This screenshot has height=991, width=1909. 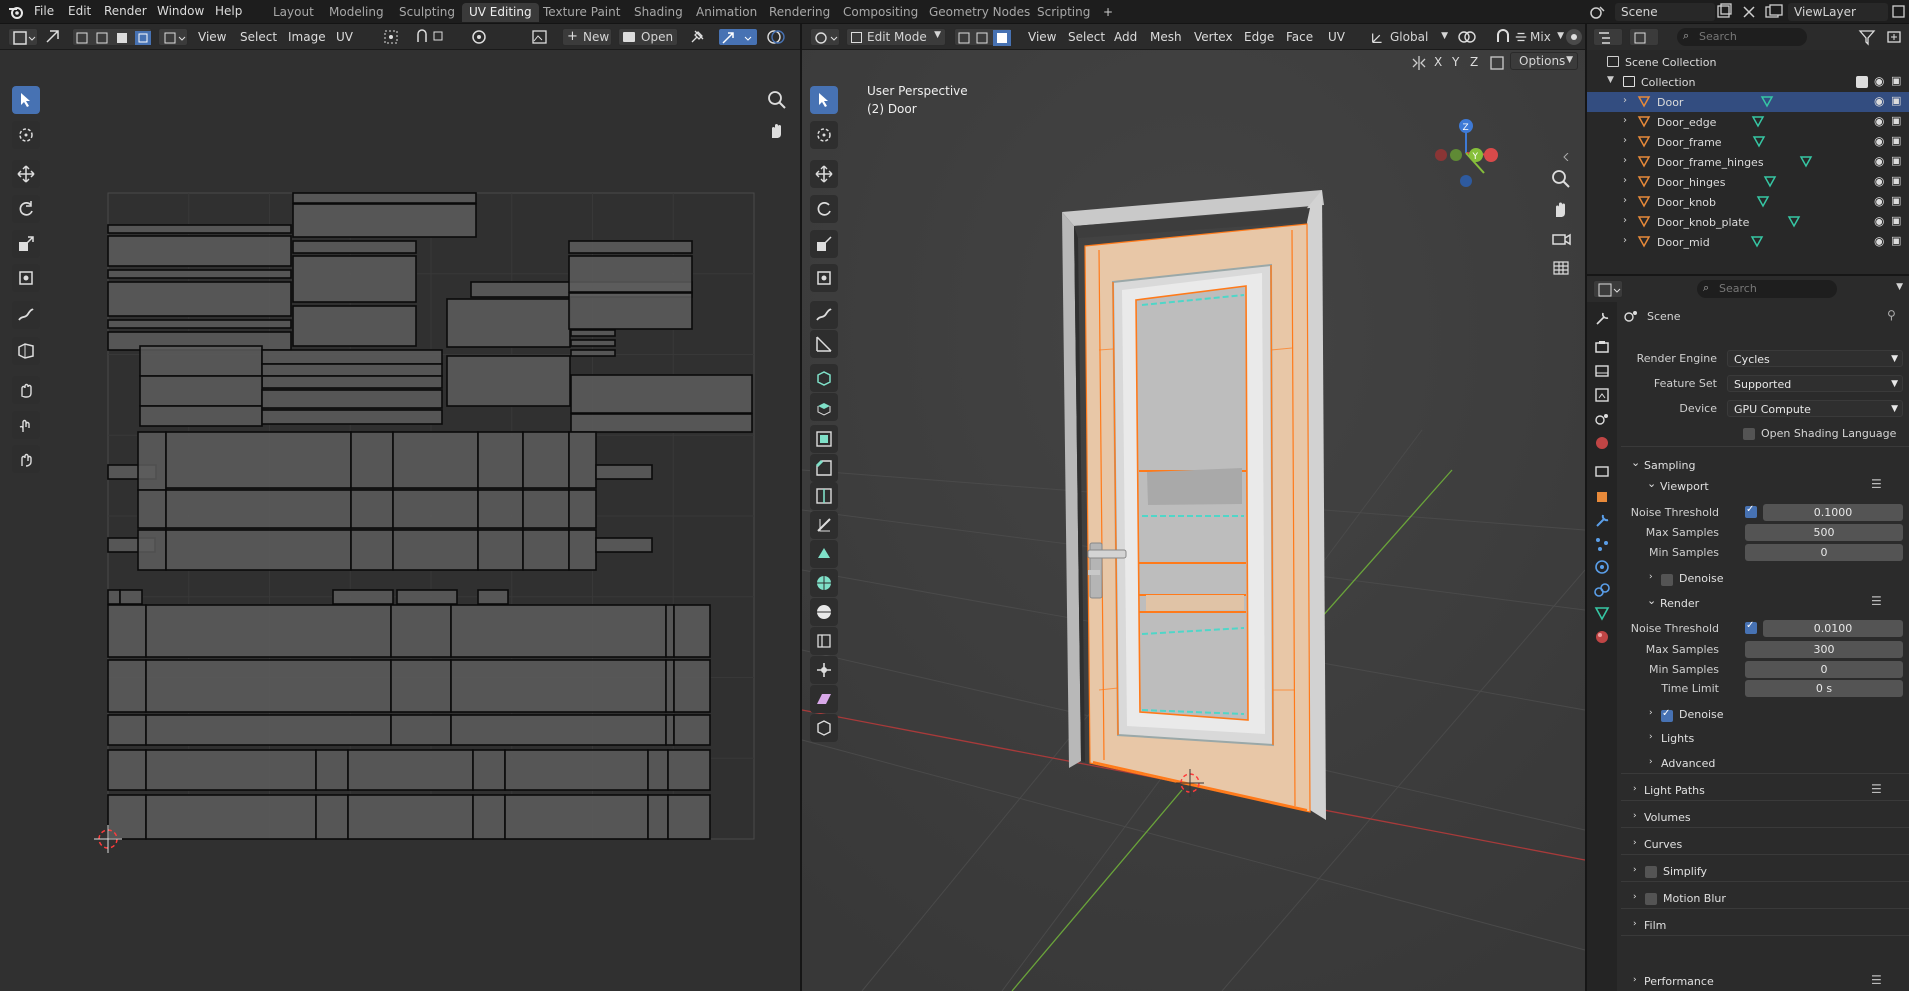 I want to click on vp-menu-vertex: Vertex, so click(x=1213, y=37).